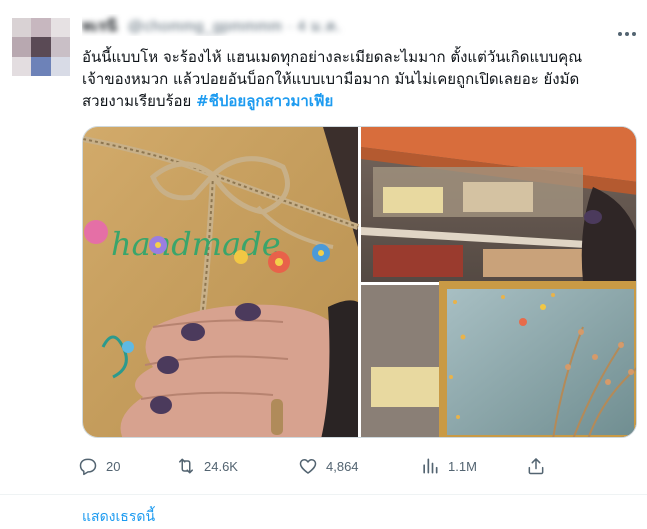 This screenshot has height=529, width=647. I want to click on reply-count: 20, so click(113, 466).